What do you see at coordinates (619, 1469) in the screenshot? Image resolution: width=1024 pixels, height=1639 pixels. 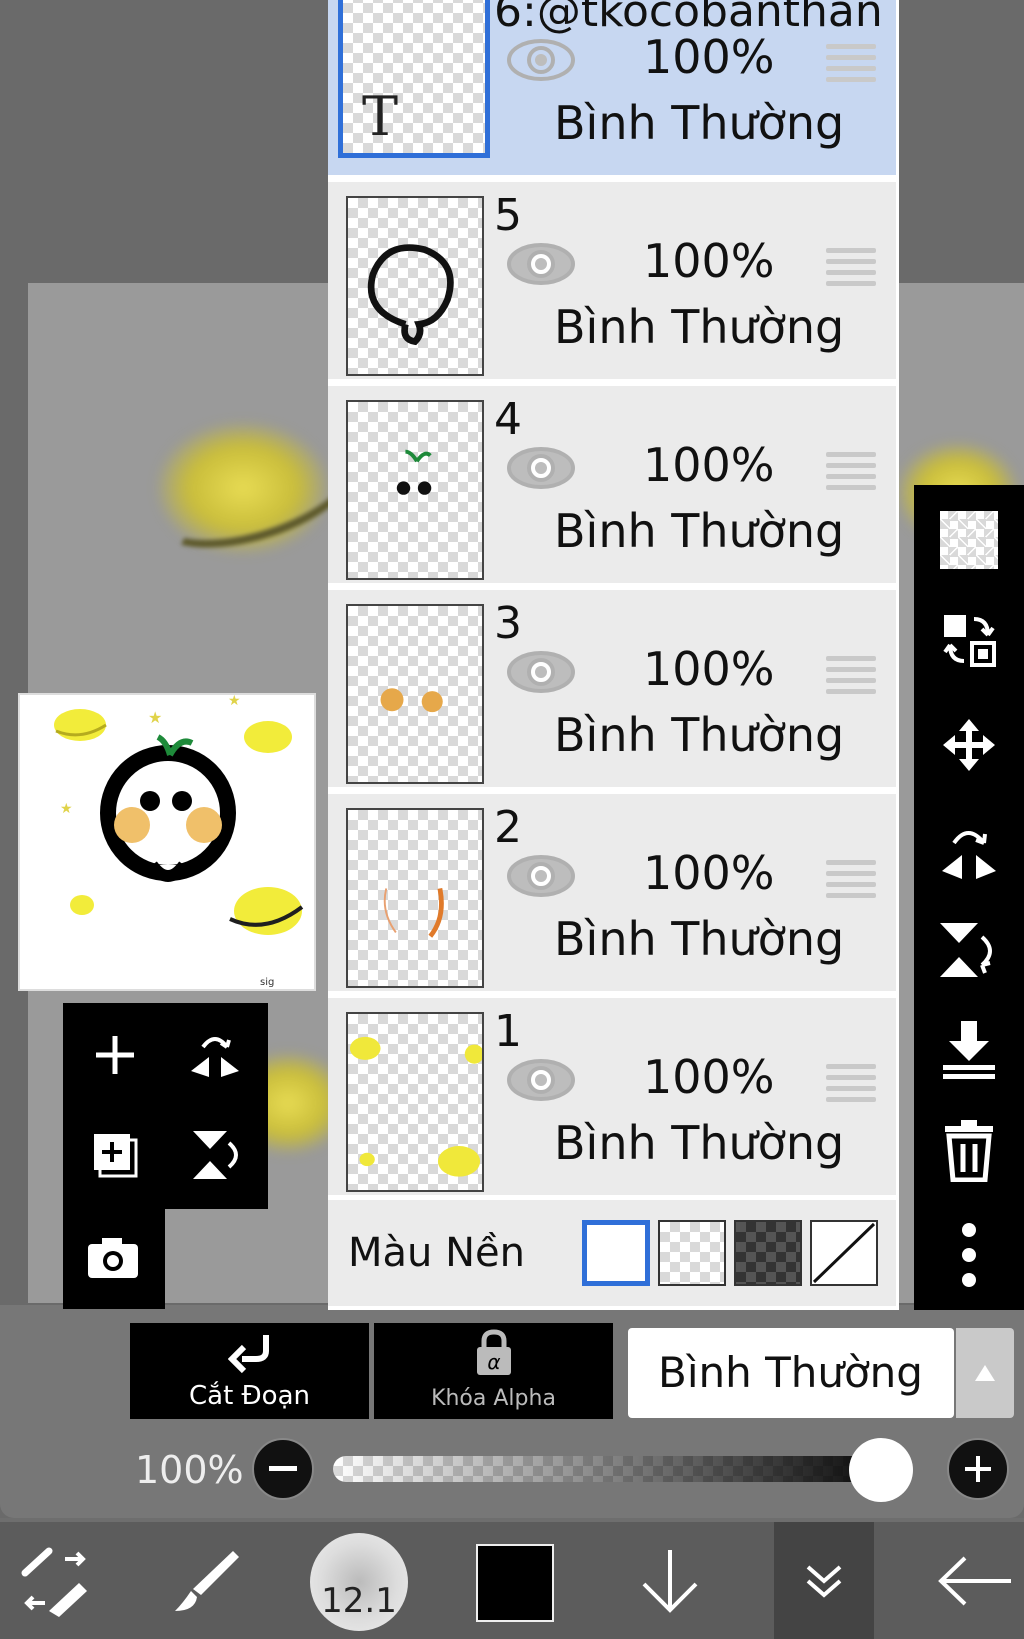 I see `opacity-slider` at bounding box center [619, 1469].